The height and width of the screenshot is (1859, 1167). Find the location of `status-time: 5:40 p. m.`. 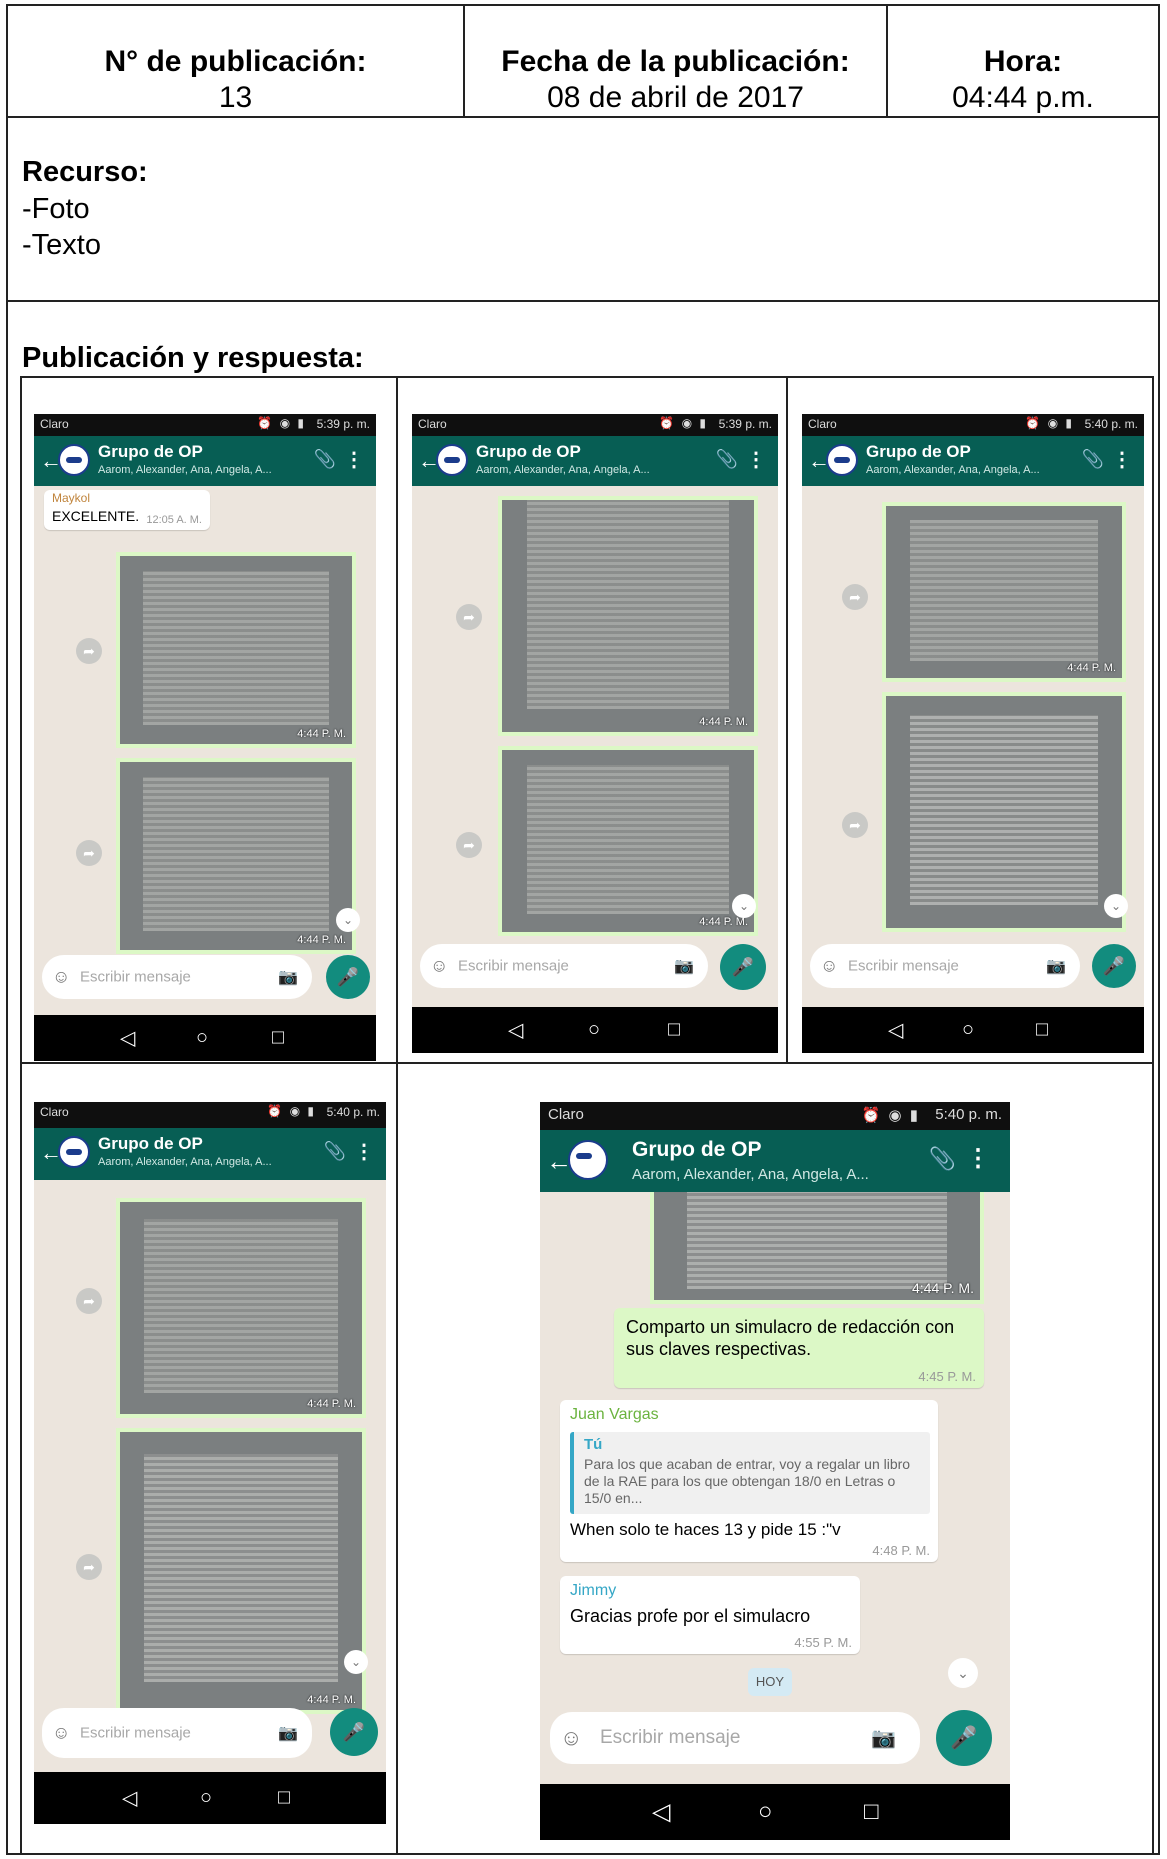

status-time: 5:40 p. m. is located at coordinates (968, 1114).